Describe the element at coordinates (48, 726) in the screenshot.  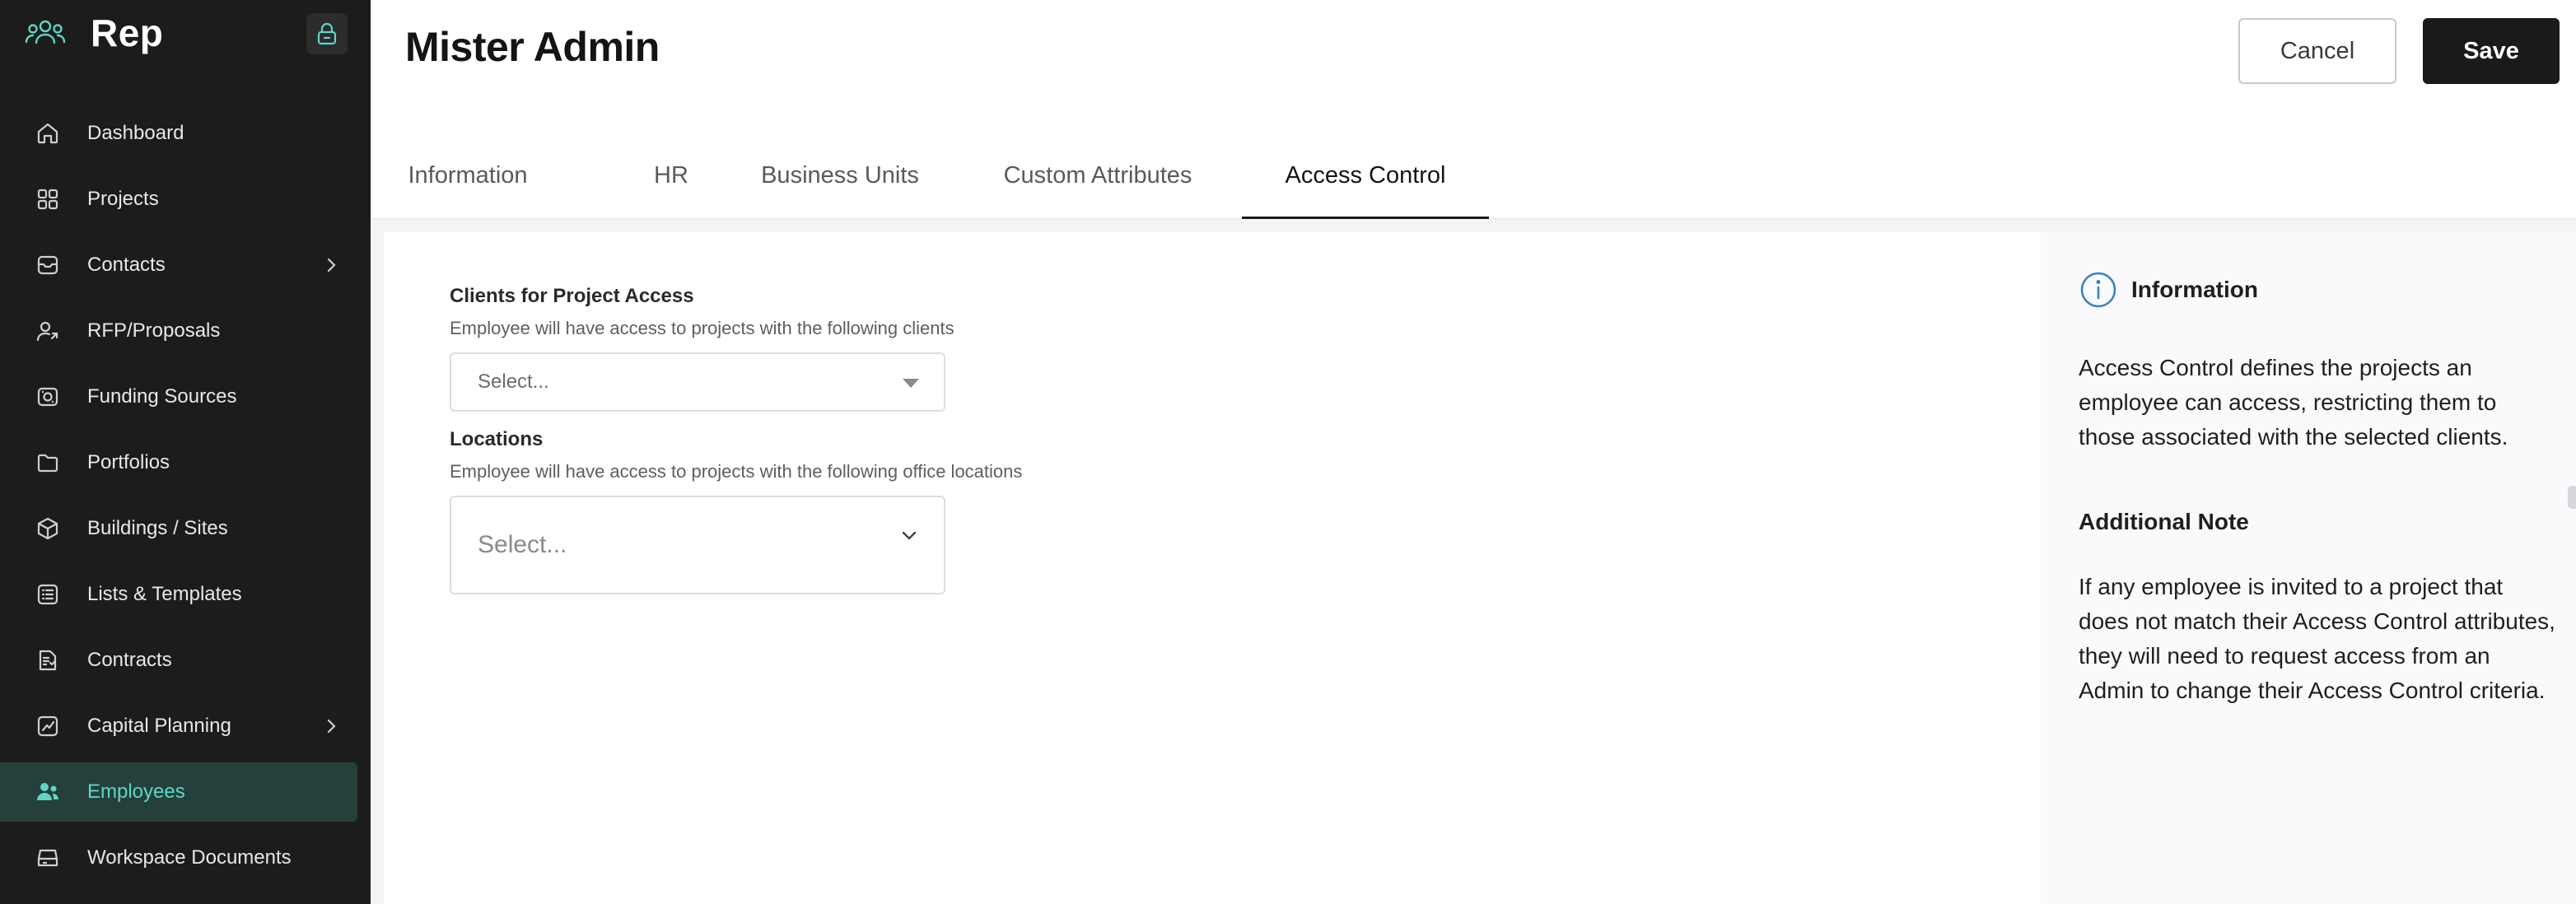
I see `chart-icon` at that location.